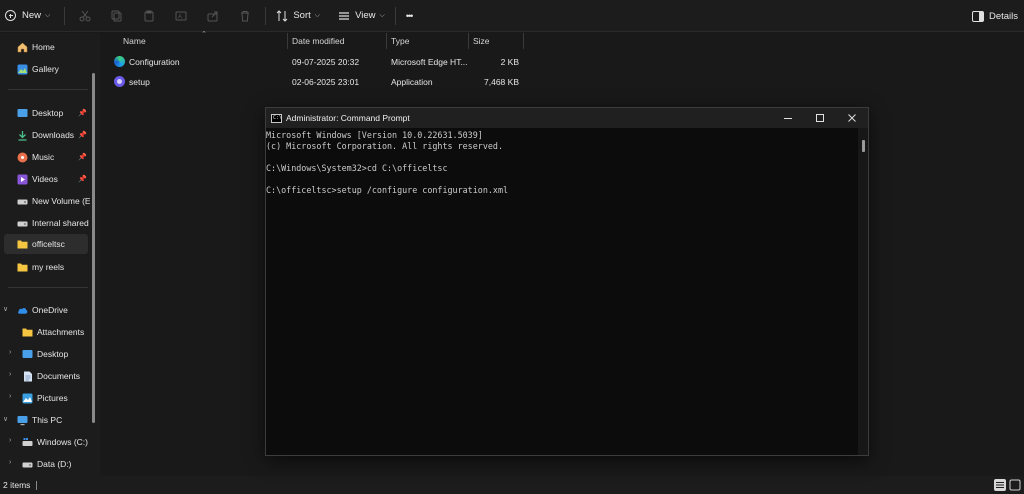 This screenshot has width=1024, height=494. Describe the element at coordinates (509, 62) in the screenshot. I see `file-size: 2 KB` at that location.